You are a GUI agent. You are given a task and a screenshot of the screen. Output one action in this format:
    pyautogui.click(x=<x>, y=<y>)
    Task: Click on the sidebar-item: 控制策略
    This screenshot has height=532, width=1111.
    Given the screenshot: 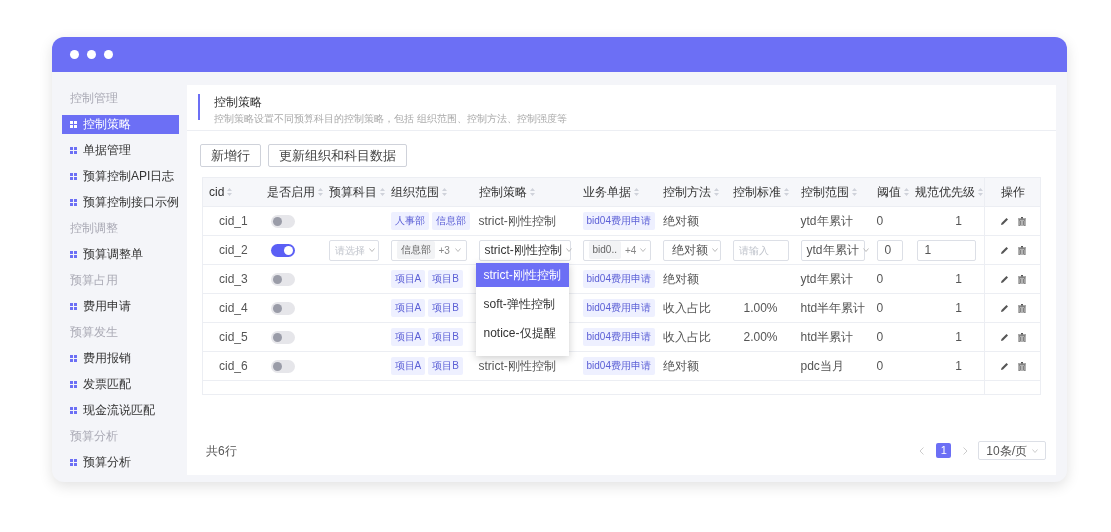 What is the action you would take?
    pyautogui.click(x=120, y=124)
    